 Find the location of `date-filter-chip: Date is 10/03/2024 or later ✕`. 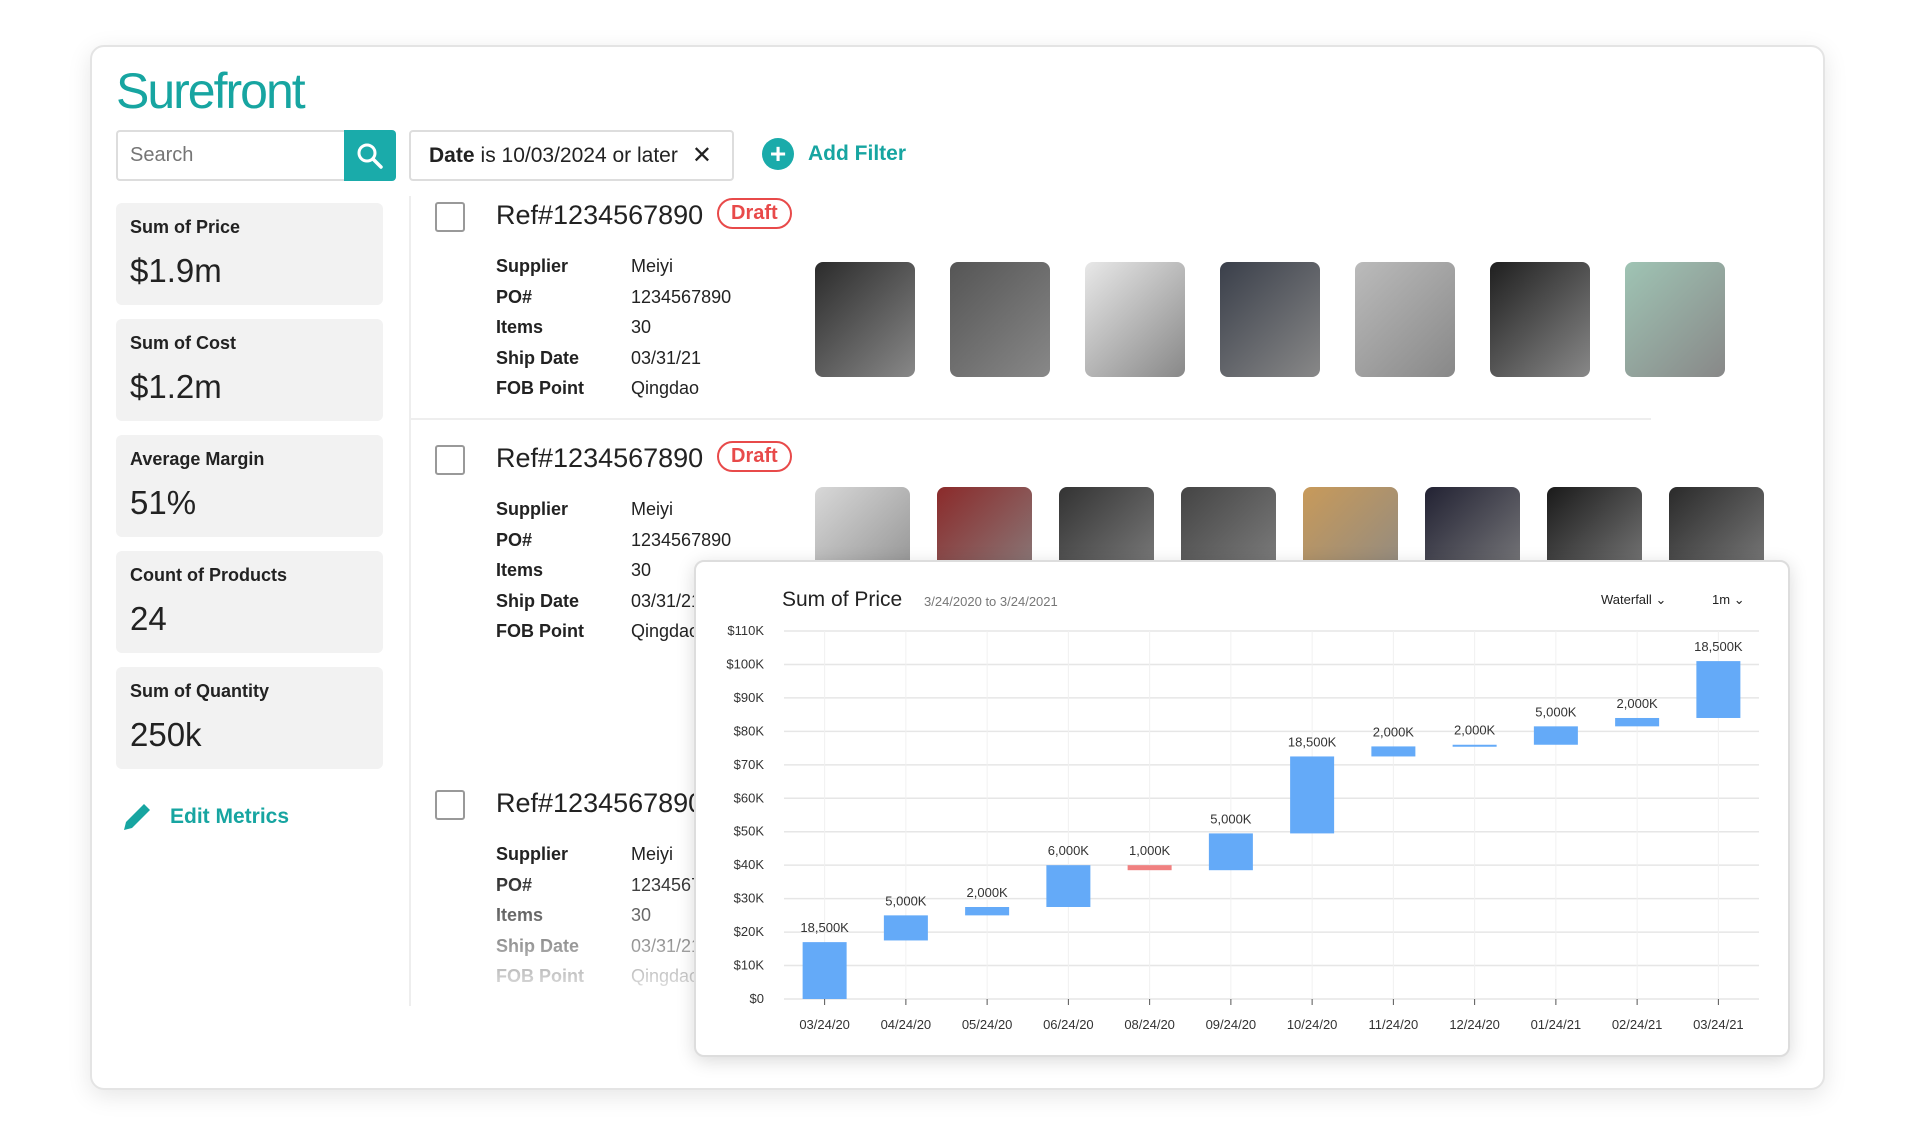

date-filter-chip: Date is 10/03/2024 or later ✕ is located at coordinates (571, 155).